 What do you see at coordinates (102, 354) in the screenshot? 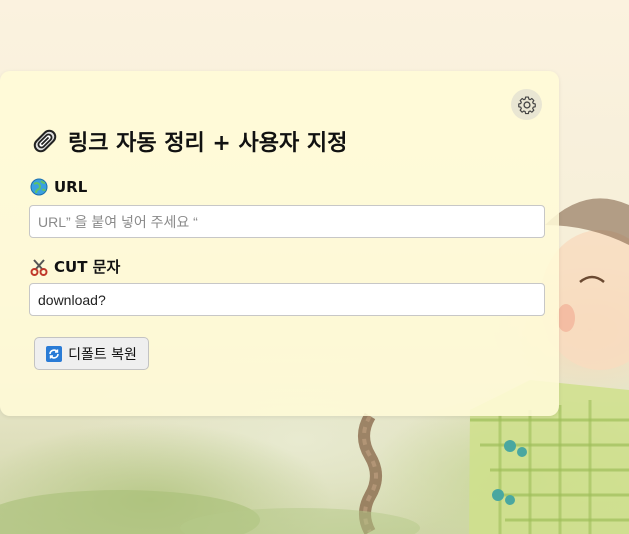
I see `restore-default-label: 디폴트 복원` at bounding box center [102, 354].